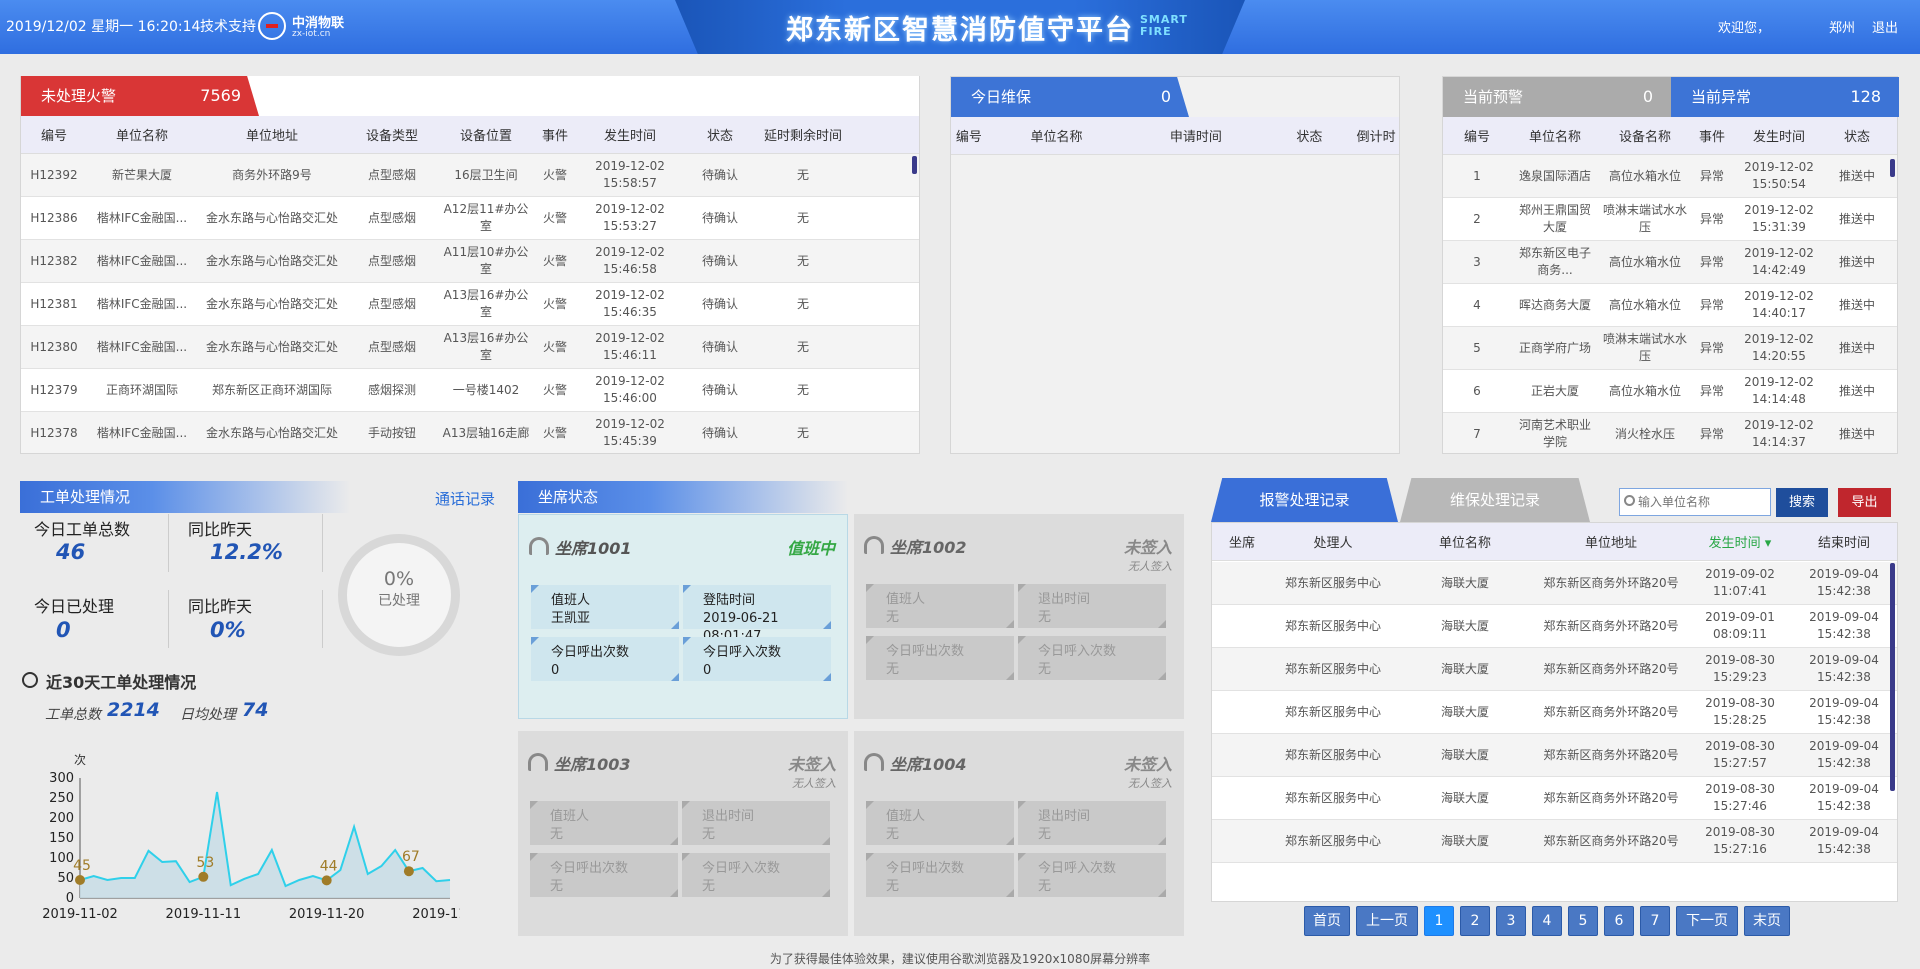 The width and height of the screenshot is (1920, 969). I want to click on fire-alarm-col-header: 编号, so click(54, 134).